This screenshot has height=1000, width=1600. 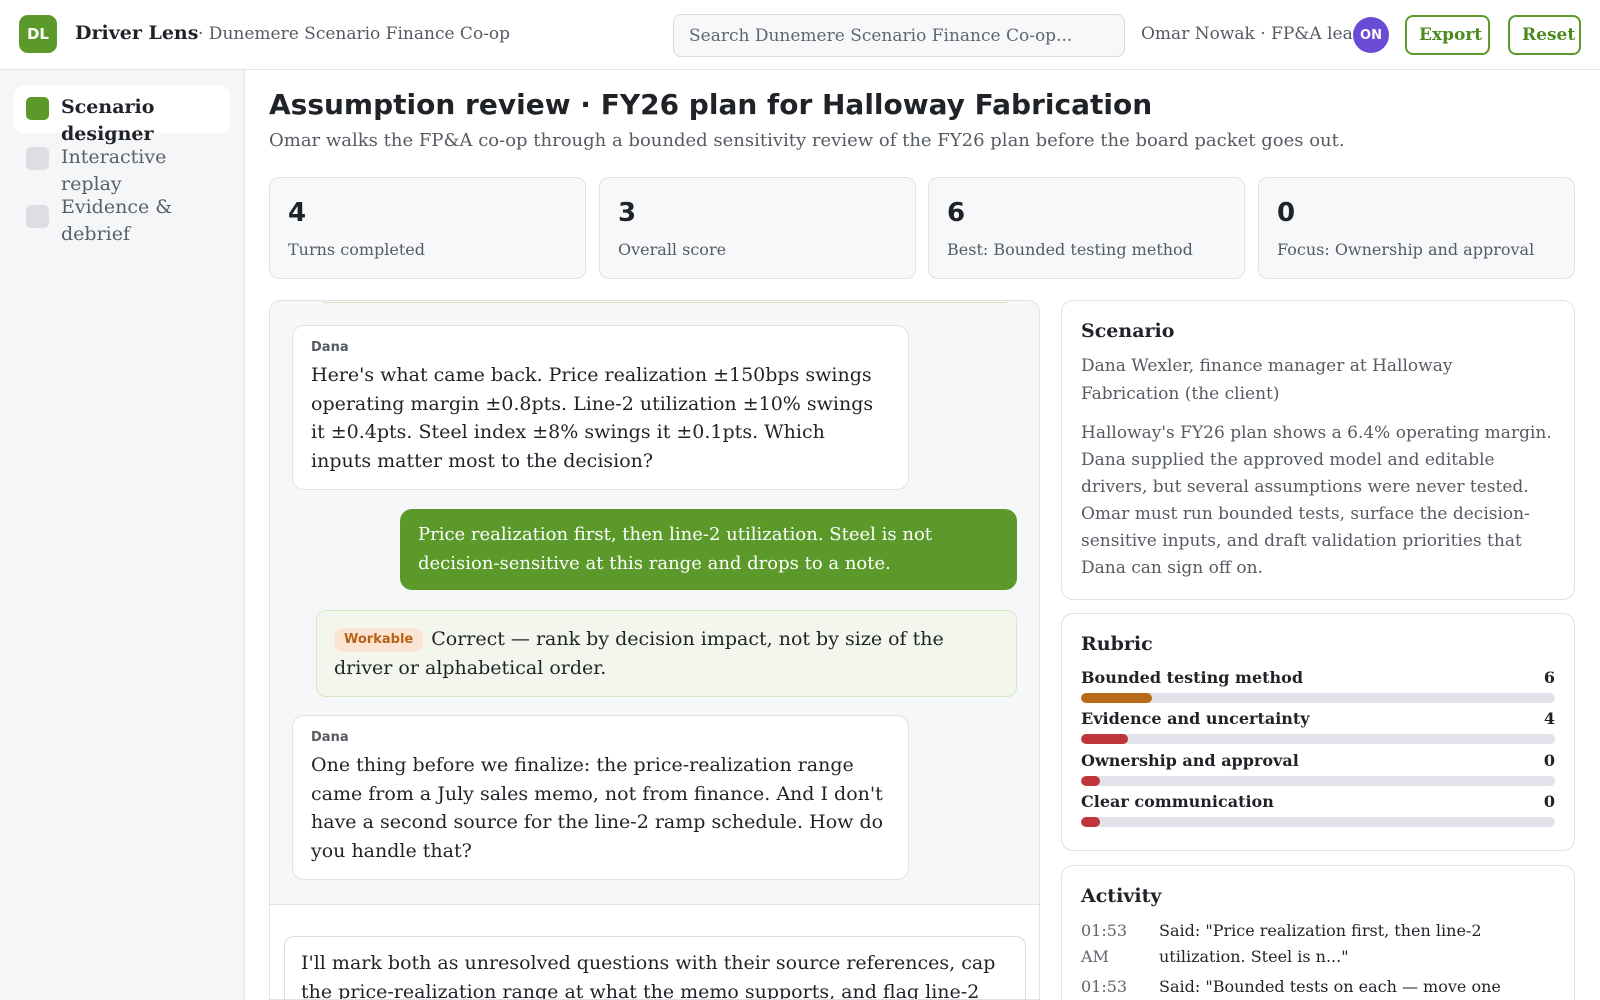 I want to click on rubric-row: Evidence and uncertainty 4, so click(x=1318, y=729).